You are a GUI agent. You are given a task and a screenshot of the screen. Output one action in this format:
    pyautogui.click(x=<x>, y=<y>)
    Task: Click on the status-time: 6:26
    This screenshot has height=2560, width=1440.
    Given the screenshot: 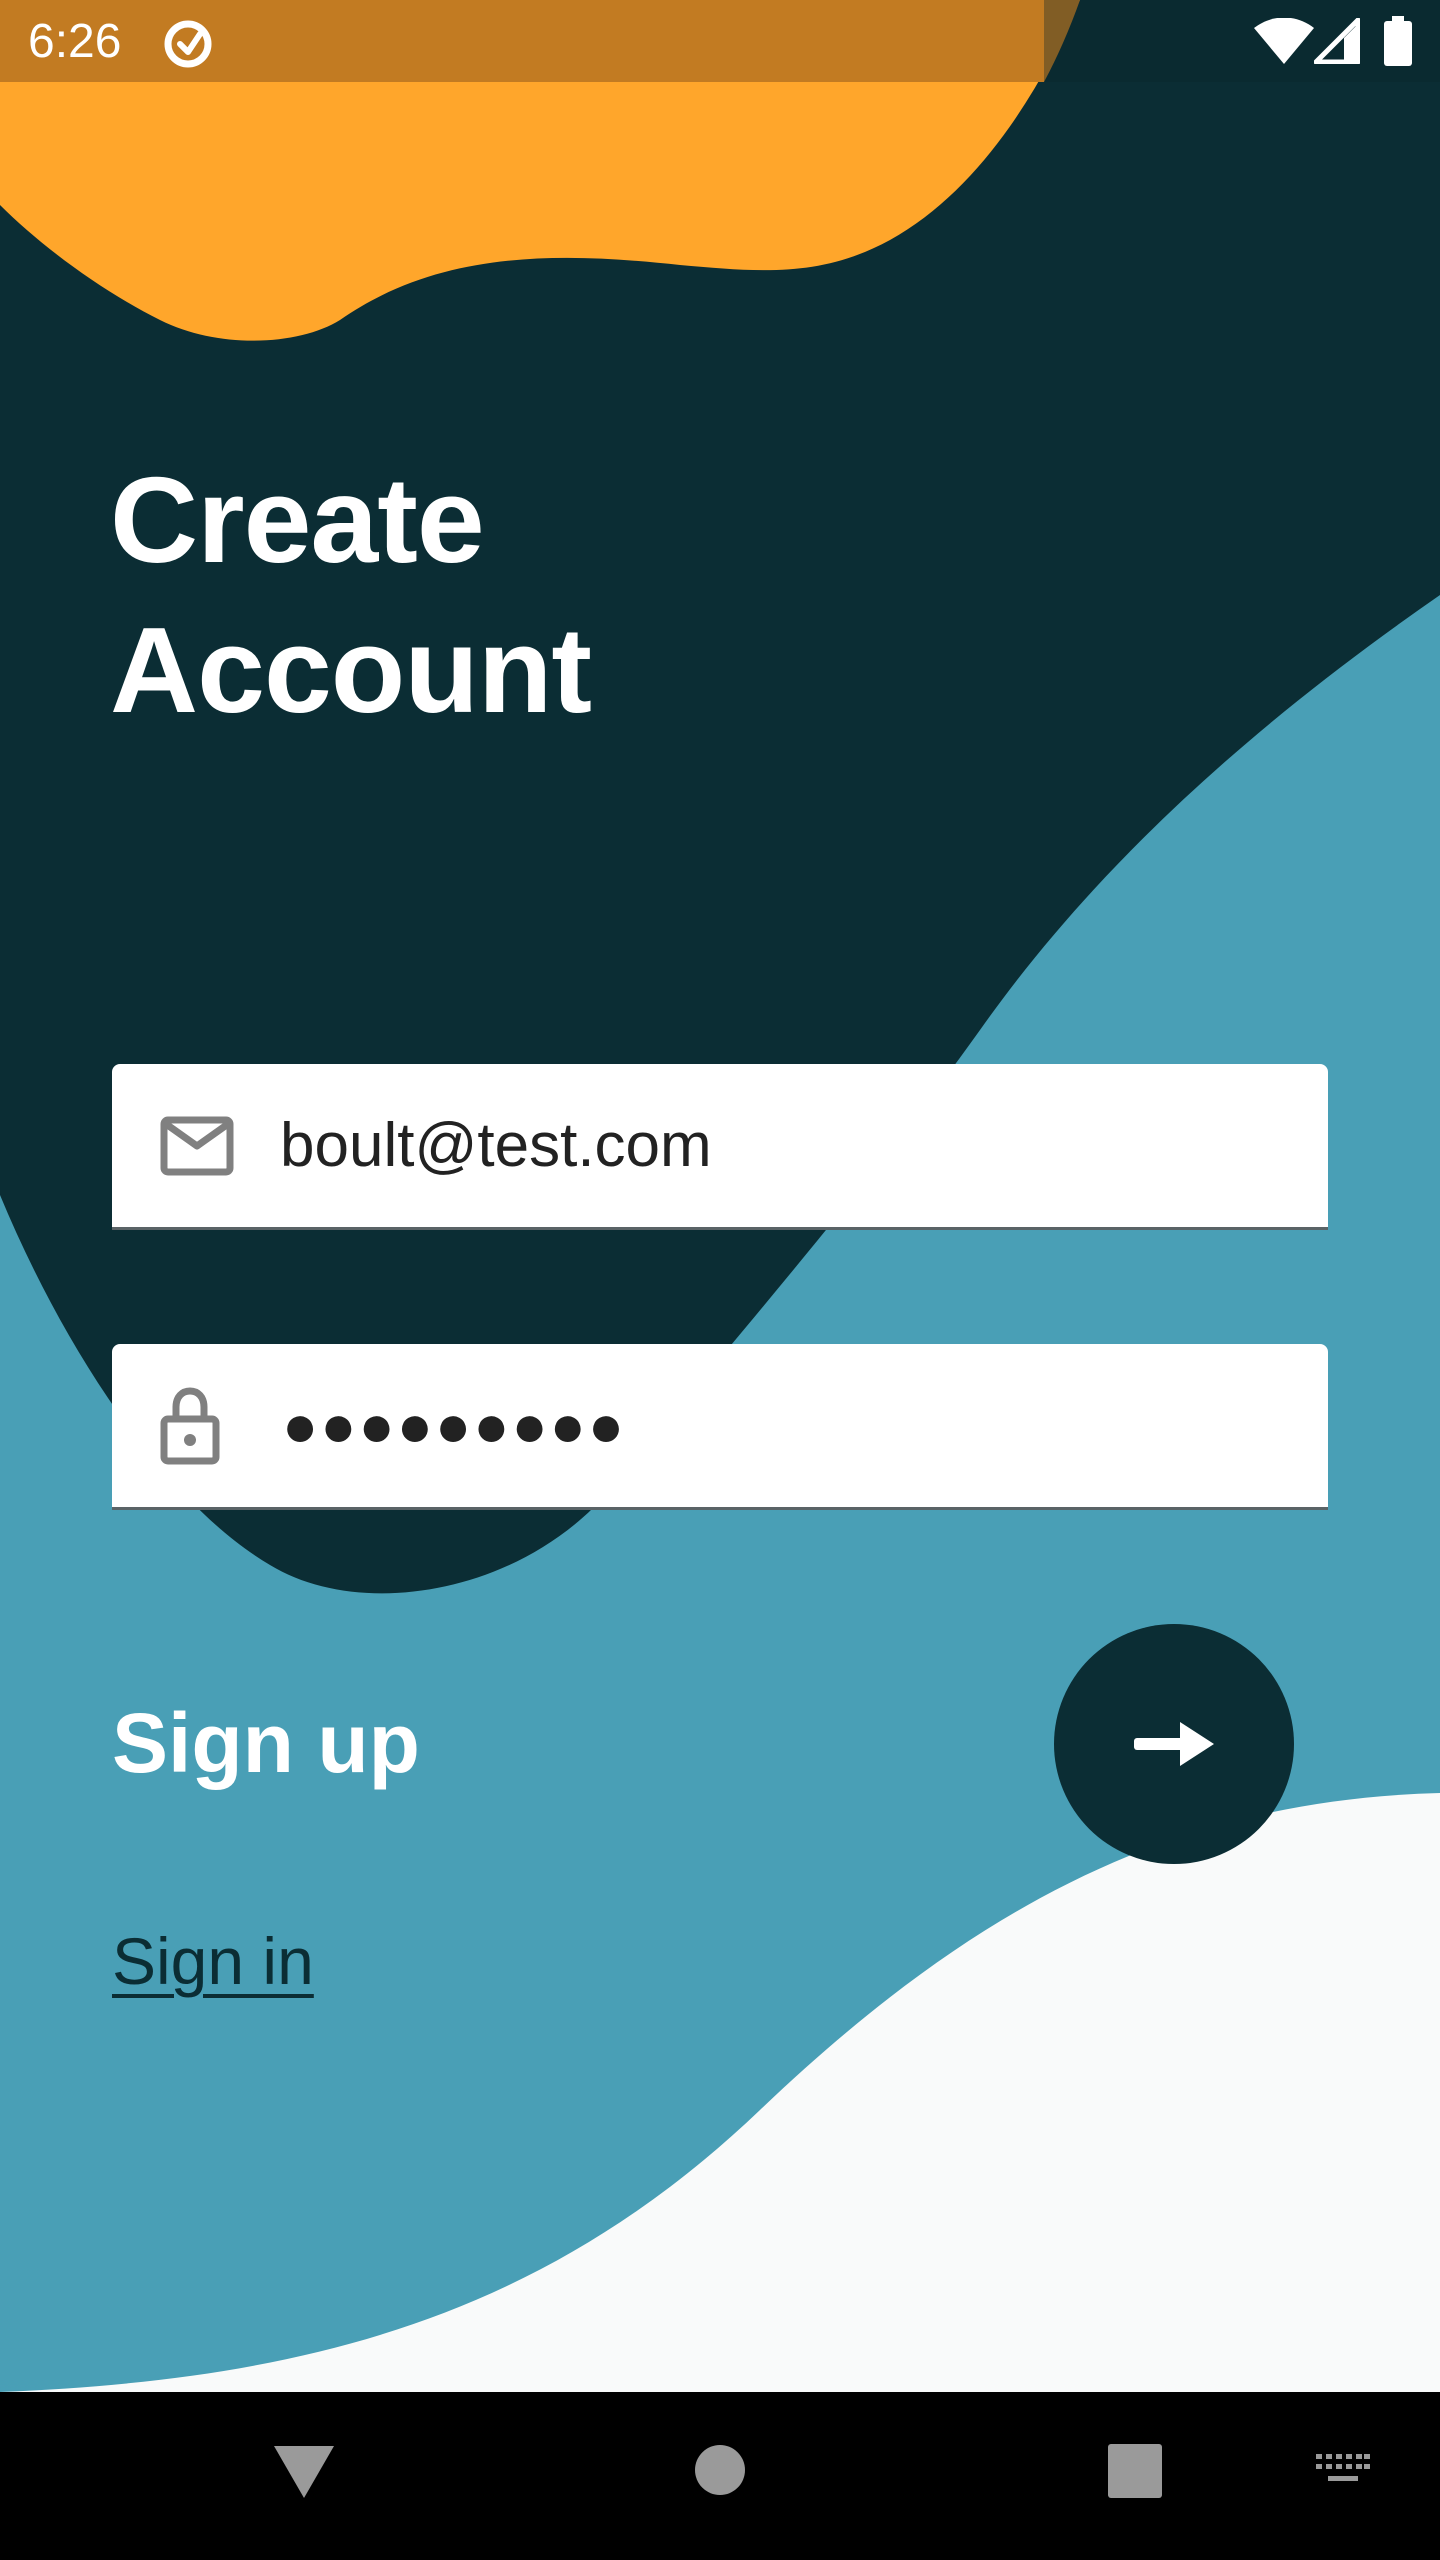 What is the action you would take?
    pyautogui.click(x=75, y=41)
    